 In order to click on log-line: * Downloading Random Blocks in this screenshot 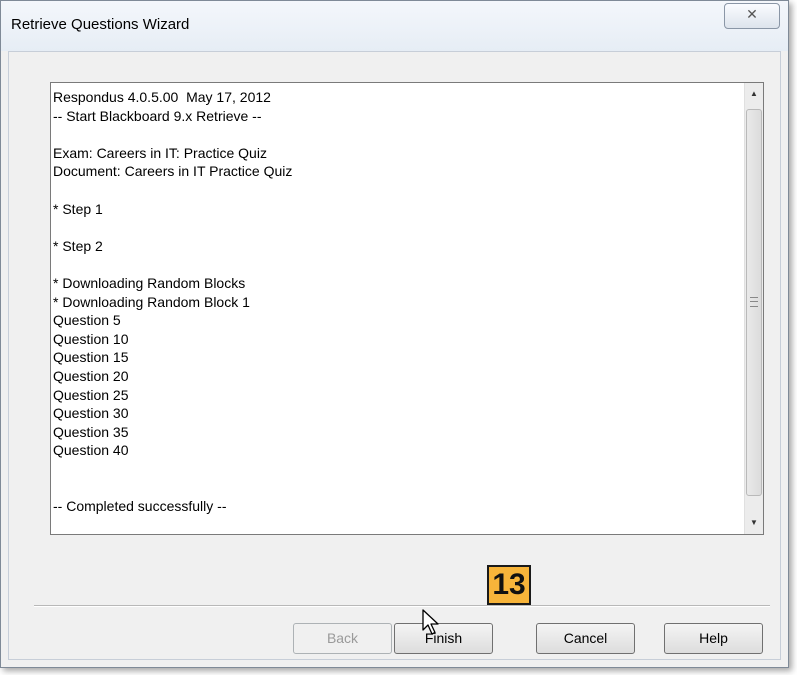, I will do `click(149, 282)`.